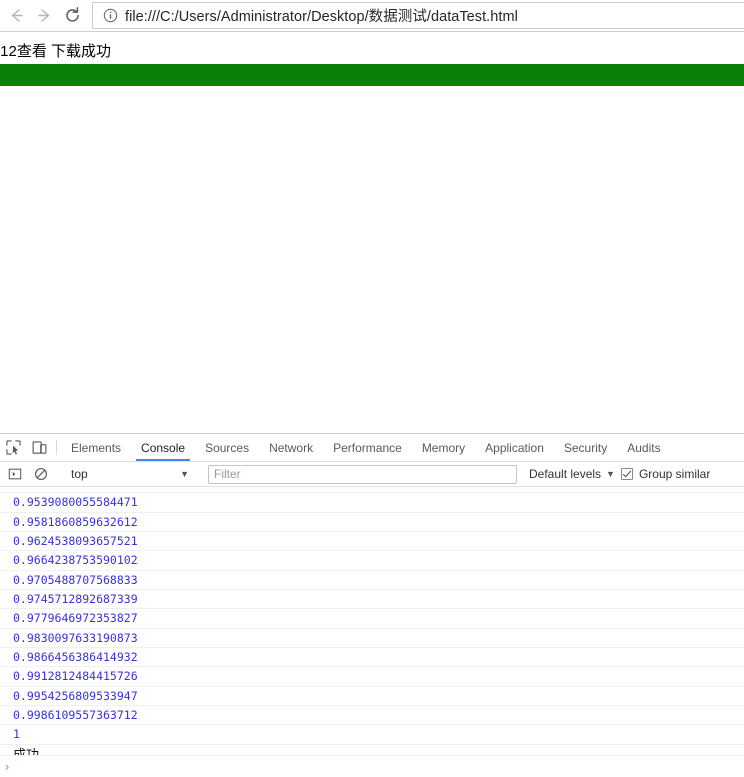  Describe the element at coordinates (372, 658) in the screenshot. I see `console-row: 0.9866456386414932` at that location.